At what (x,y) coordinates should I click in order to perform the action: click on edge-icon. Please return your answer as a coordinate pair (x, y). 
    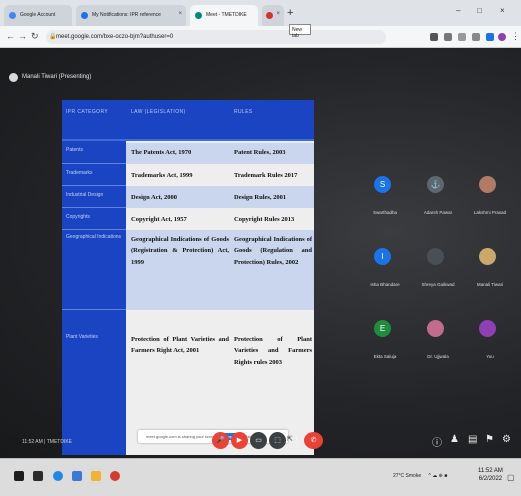
    Looking at the image, I should click on (58, 476).